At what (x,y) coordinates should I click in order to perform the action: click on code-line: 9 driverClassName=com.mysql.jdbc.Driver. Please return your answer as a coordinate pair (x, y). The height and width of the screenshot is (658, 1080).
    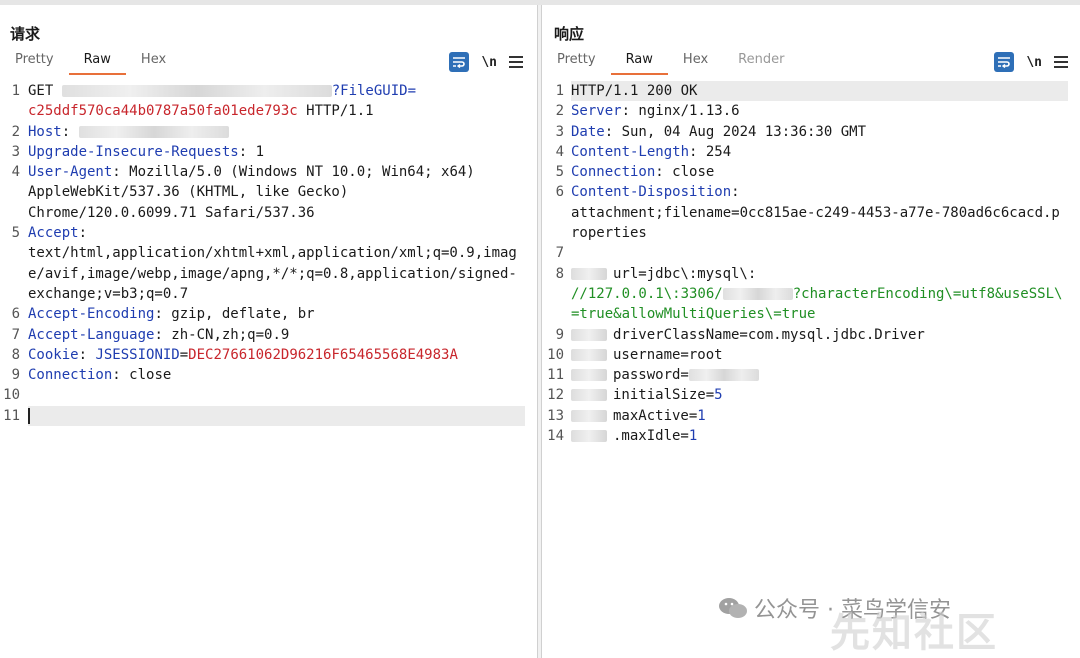
    Looking at the image, I should click on (811, 335).